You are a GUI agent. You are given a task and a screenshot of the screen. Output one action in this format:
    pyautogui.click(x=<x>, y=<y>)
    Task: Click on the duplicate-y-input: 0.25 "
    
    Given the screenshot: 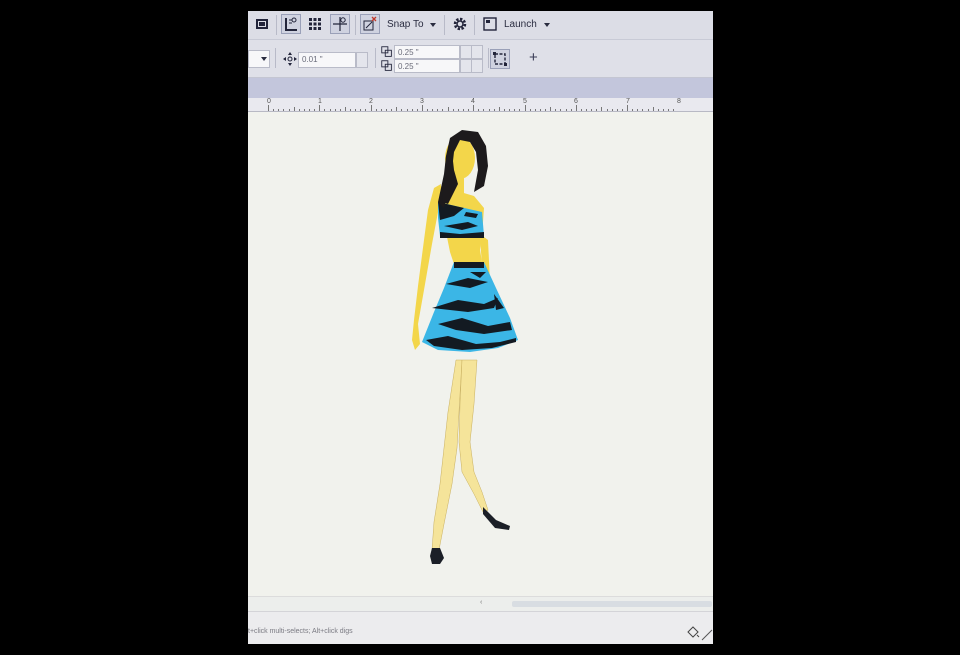 What is the action you would take?
    pyautogui.click(x=427, y=66)
    